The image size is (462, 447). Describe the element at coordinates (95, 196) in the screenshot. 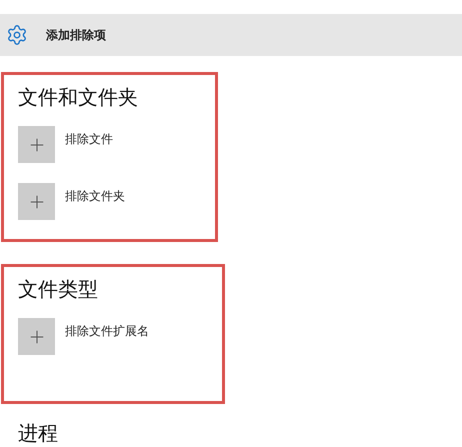

I see `exclusion-label: 排除文件夹` at that location.